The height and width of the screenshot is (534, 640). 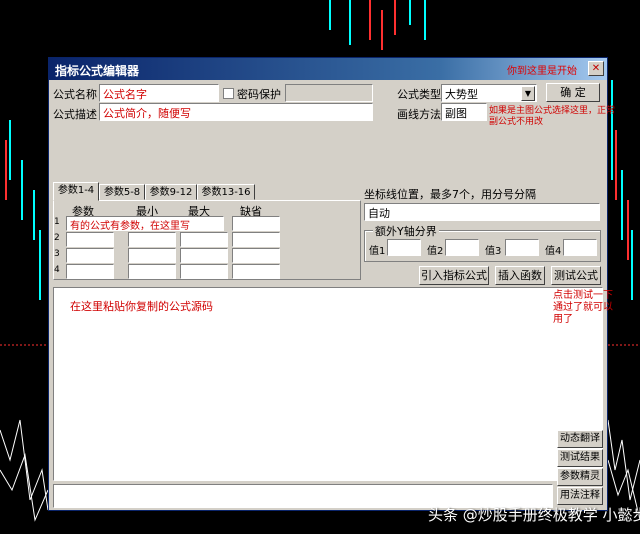 I want to click on formula-desc-label: 公式描述, so click(x=75, y=114).